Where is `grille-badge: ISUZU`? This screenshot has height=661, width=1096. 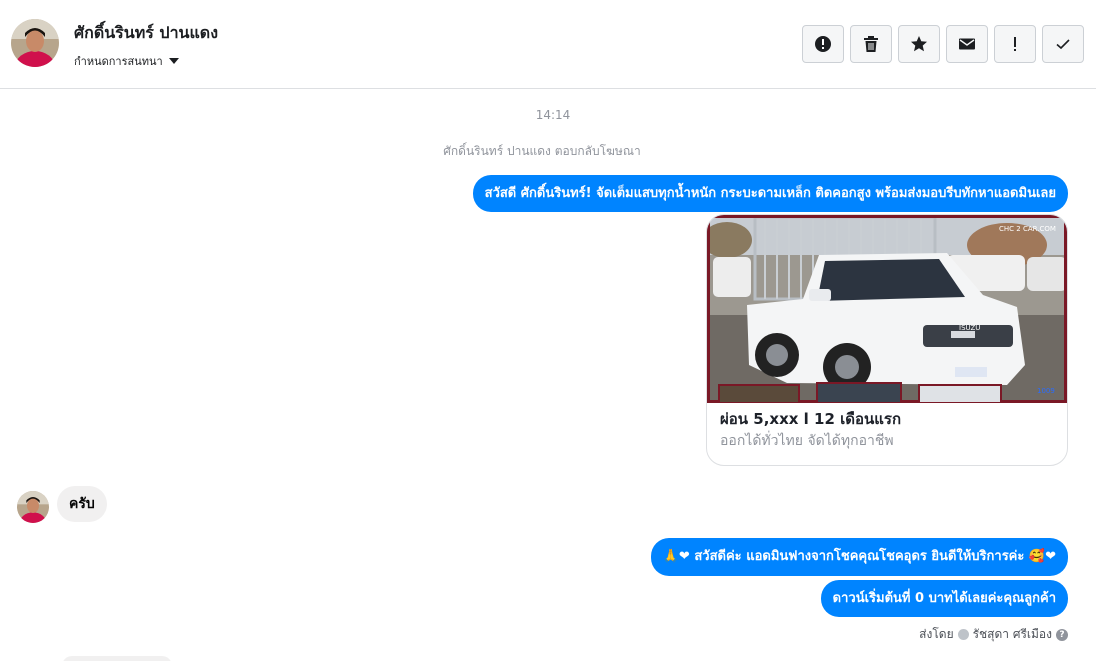 grille-badge: ISUZU is located at coordinates (969, 328).